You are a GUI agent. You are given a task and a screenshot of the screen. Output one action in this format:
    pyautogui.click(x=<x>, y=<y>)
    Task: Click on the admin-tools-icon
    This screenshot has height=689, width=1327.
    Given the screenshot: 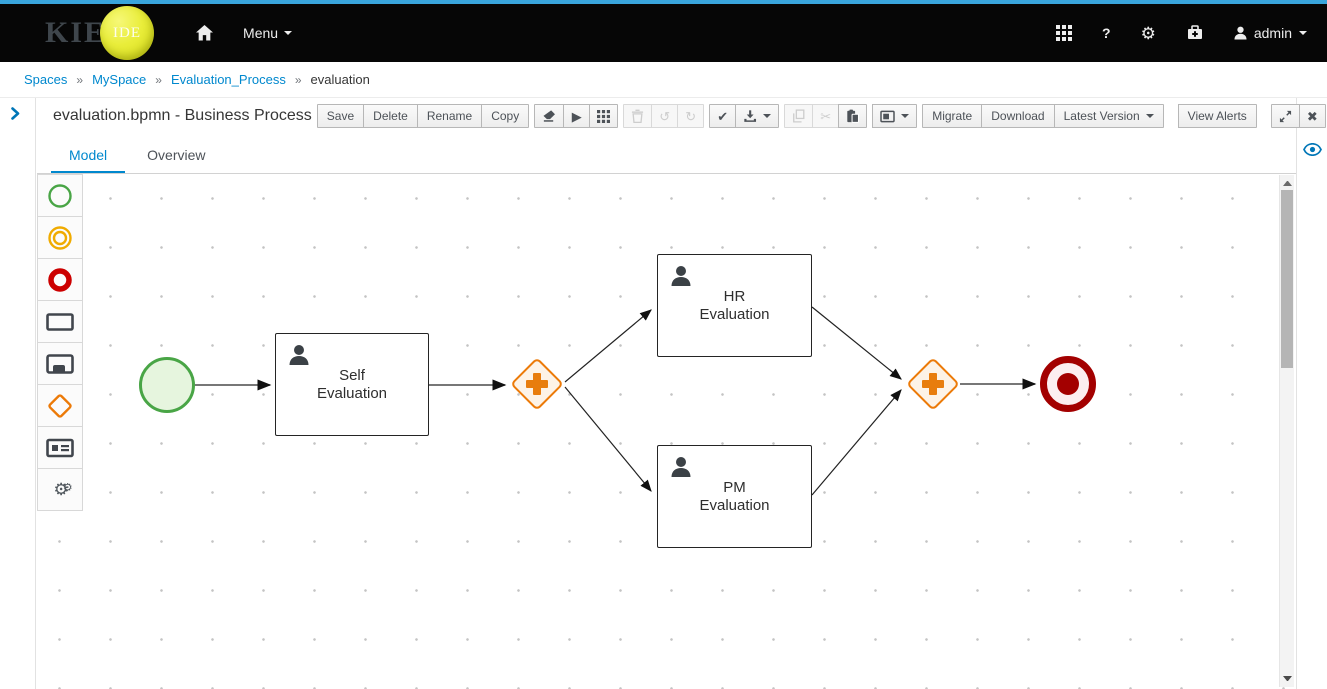 What is the action you would take?
    pyautogui.click(x=1195, y=33)
    